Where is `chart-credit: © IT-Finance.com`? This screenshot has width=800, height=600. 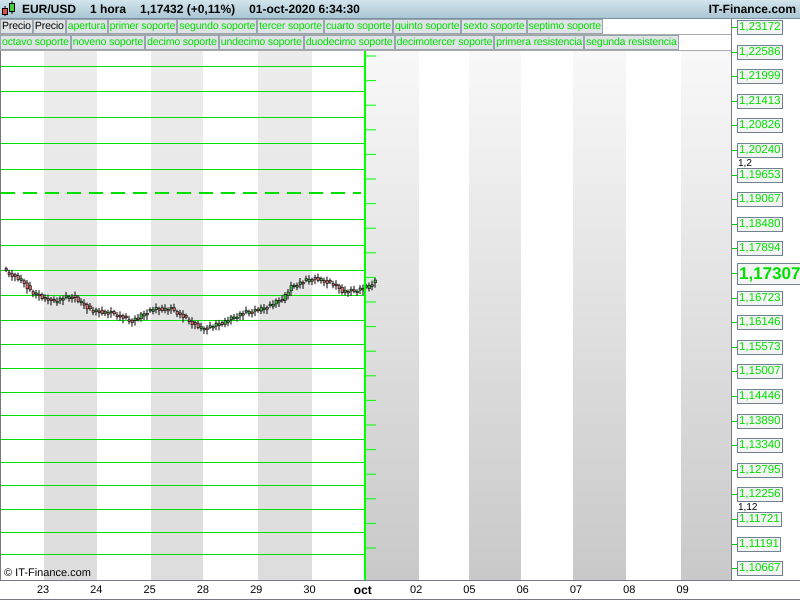 chart-credit: © IT-Finance.com is located at coordinates (47, 573).